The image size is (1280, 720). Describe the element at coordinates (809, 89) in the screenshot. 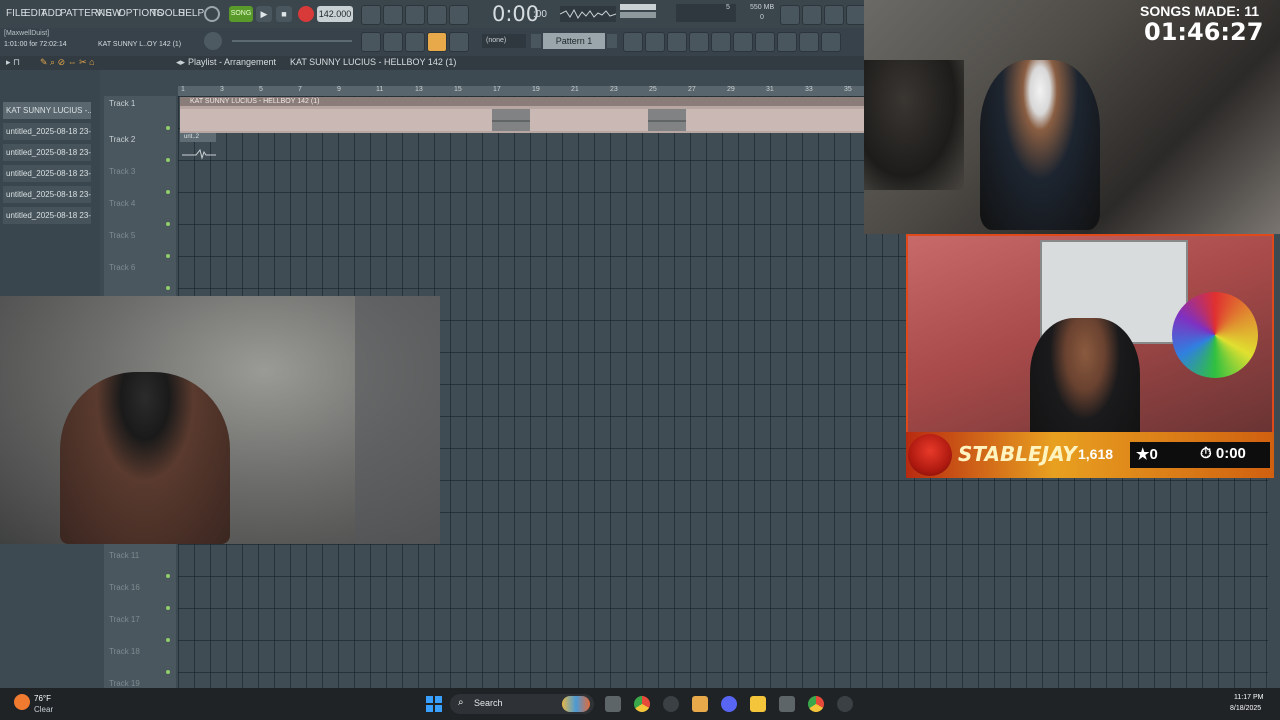

I see `tick-label: 33` at that location.